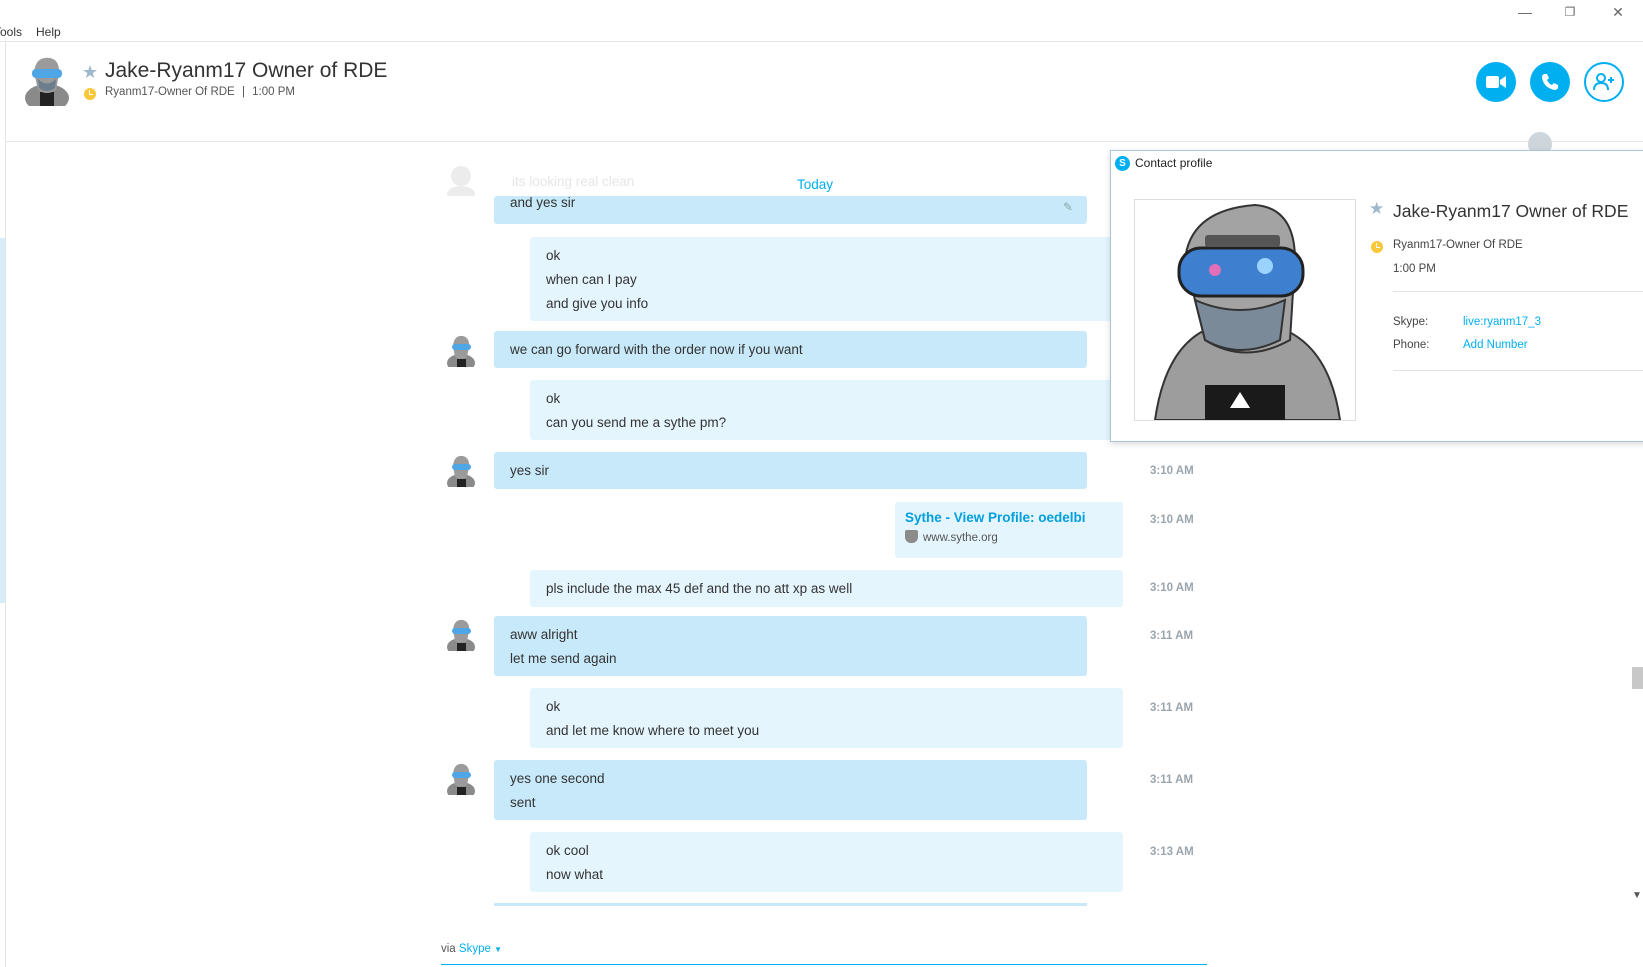 The image size is (1643, 967). What do you see at coordinates (790, 790) in the screenshot?
I see `message-bubble: yes one second sent` at bounding box center [790, 790].